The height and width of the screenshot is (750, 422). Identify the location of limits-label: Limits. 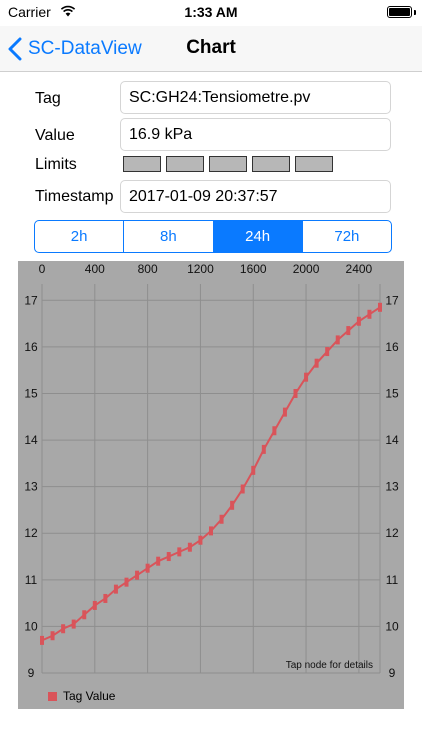
(56, 164).